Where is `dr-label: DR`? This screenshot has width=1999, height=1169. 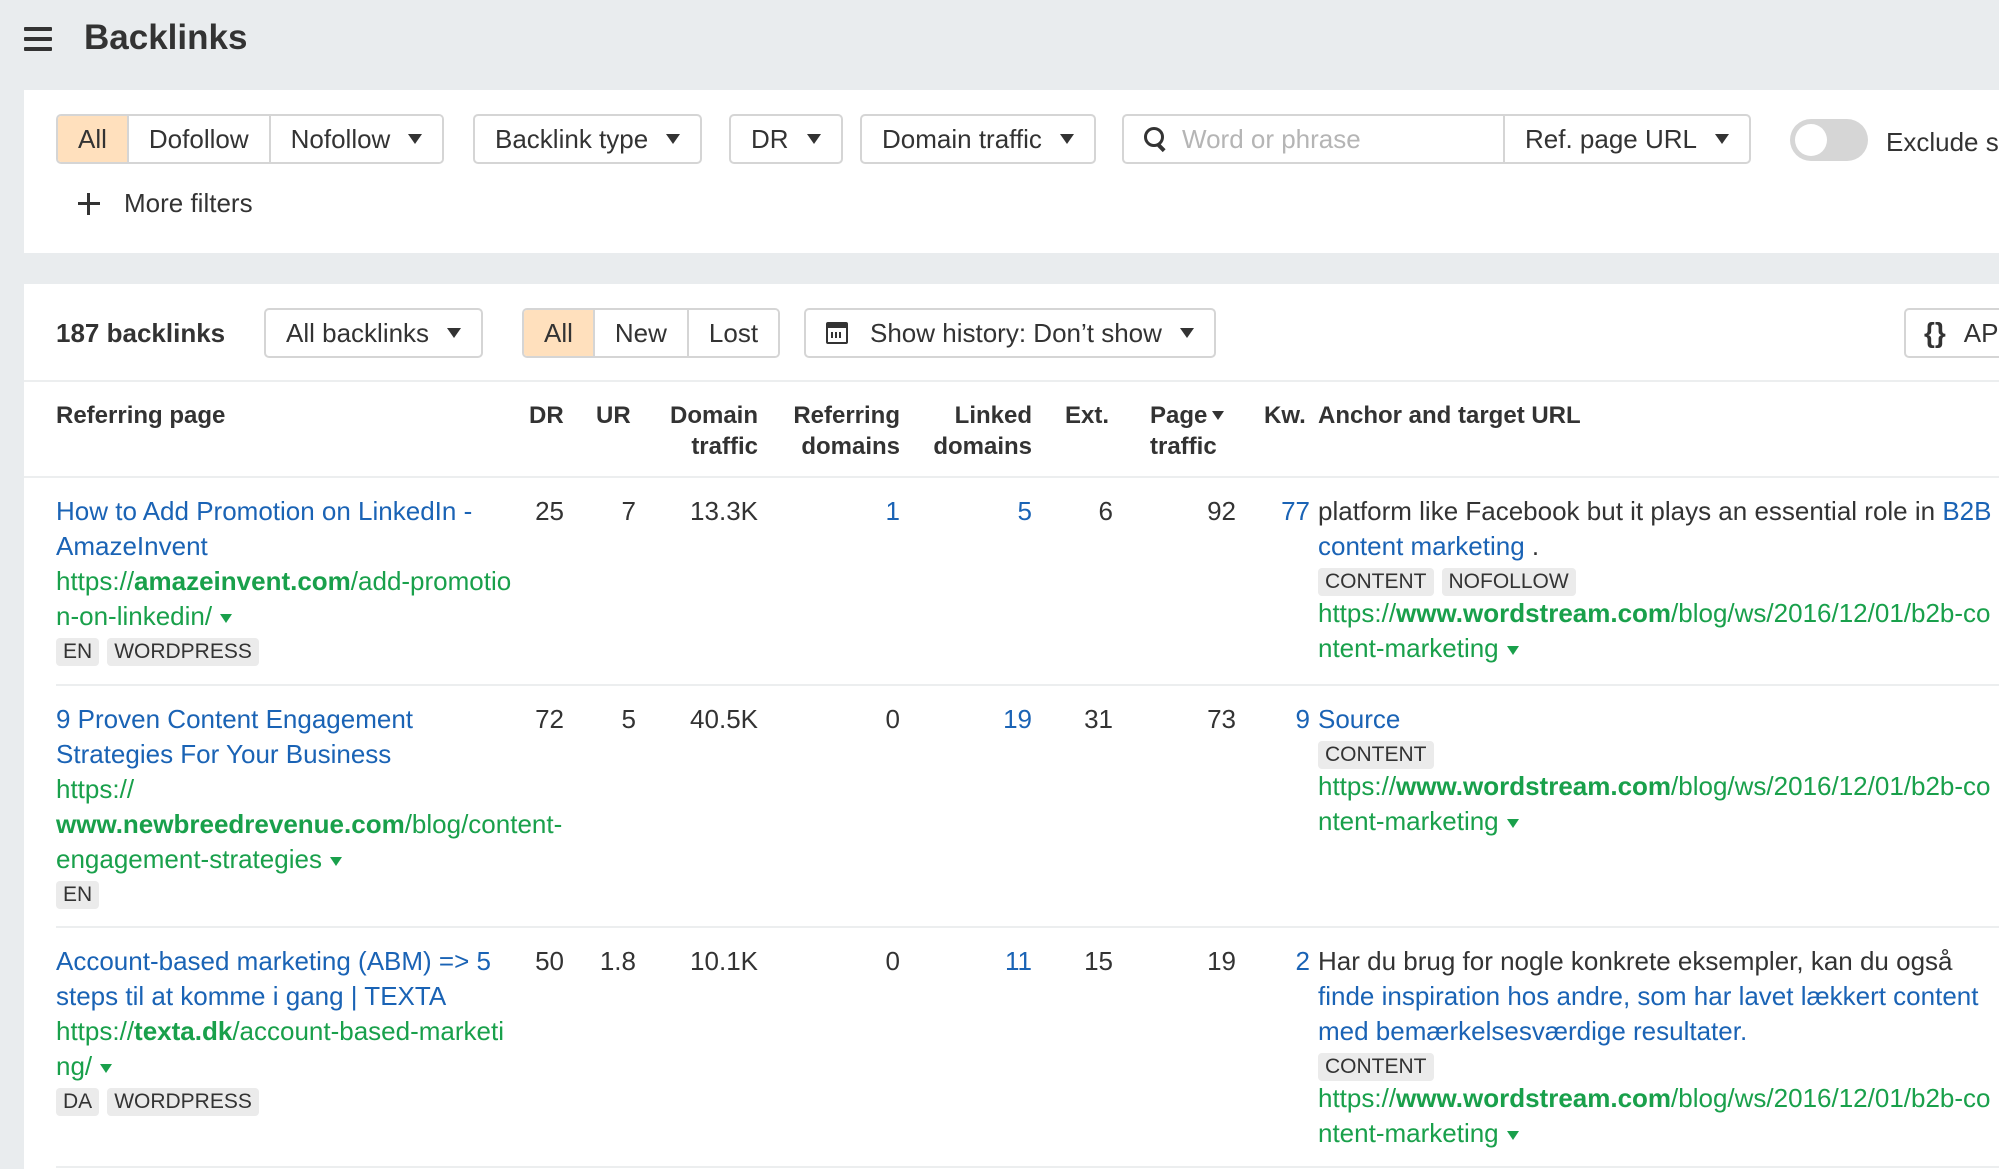
dr-label: DR is located at coordinates (770, 138).